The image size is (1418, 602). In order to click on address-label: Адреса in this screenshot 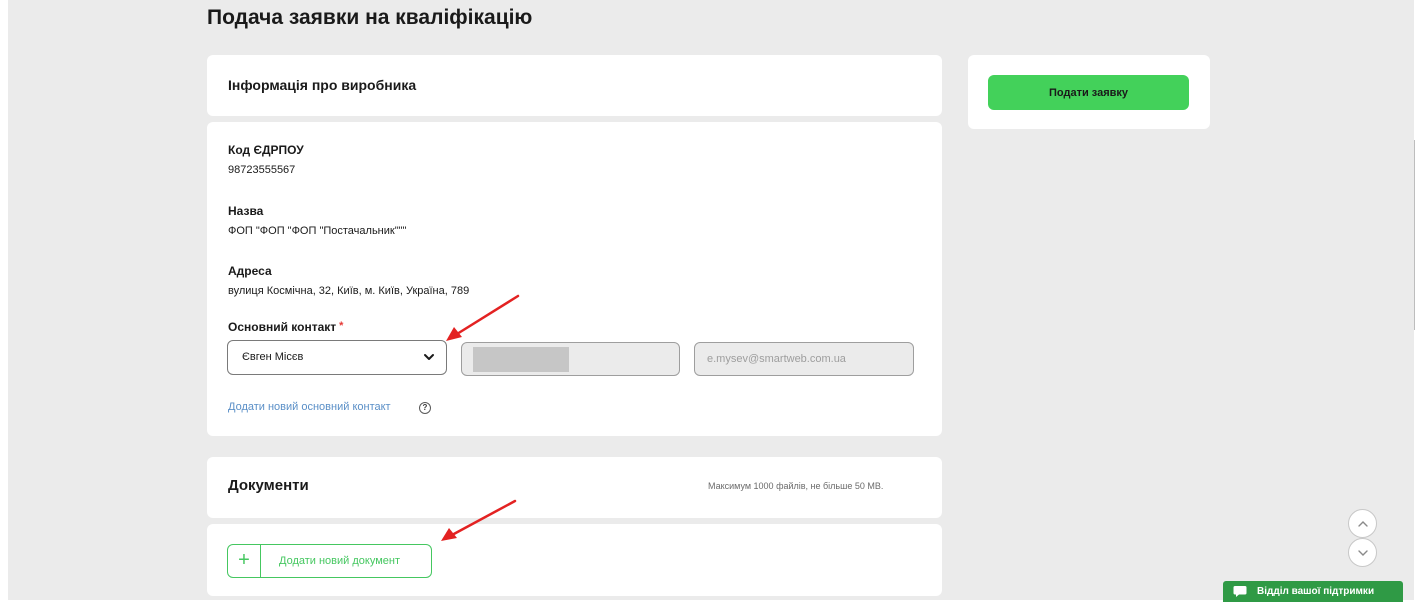, I will do `click(250, 271)`.